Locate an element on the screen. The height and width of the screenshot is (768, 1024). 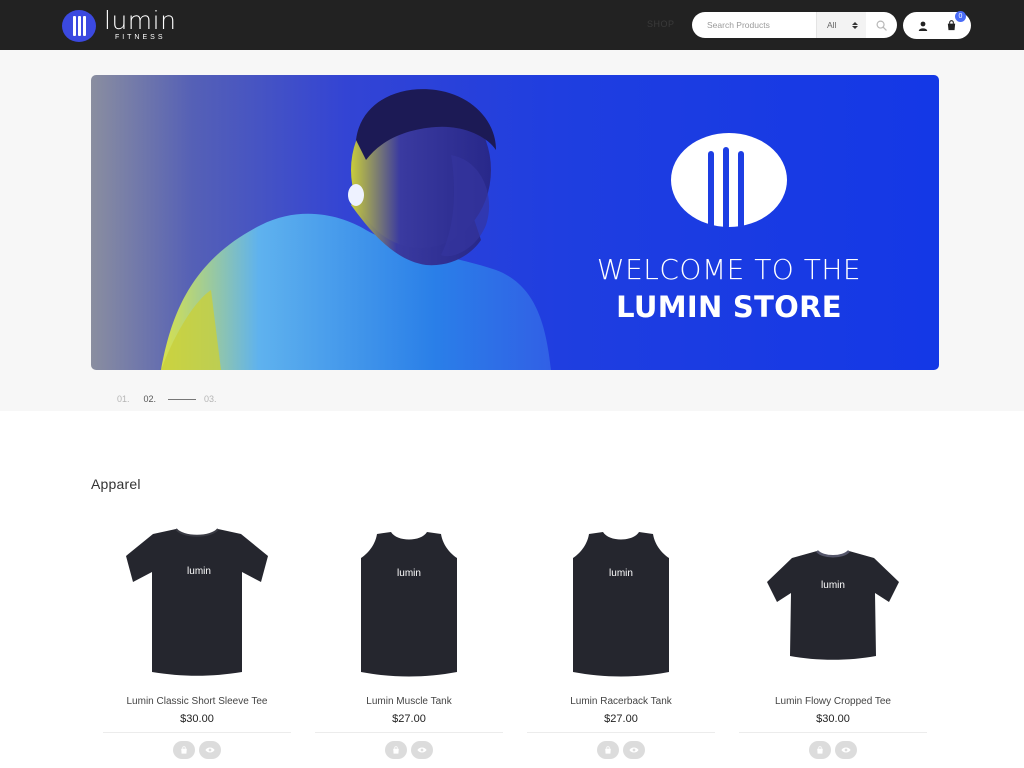
cart-button: 0 is located at coordinates (953, 23).